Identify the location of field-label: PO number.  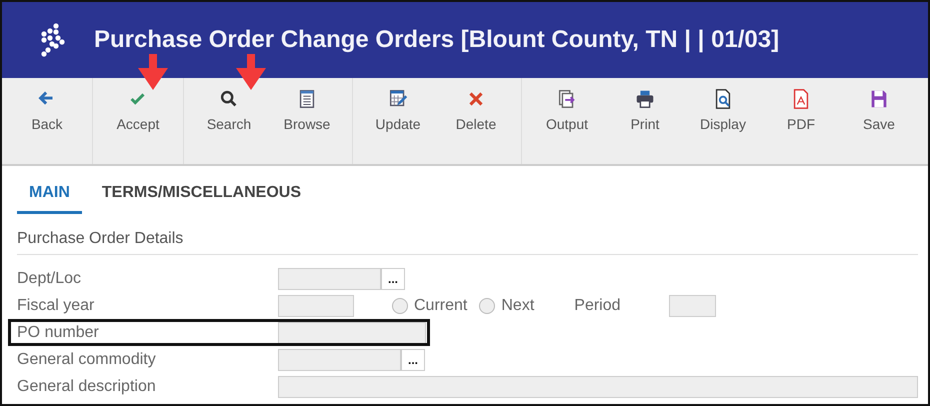
(58, 333).